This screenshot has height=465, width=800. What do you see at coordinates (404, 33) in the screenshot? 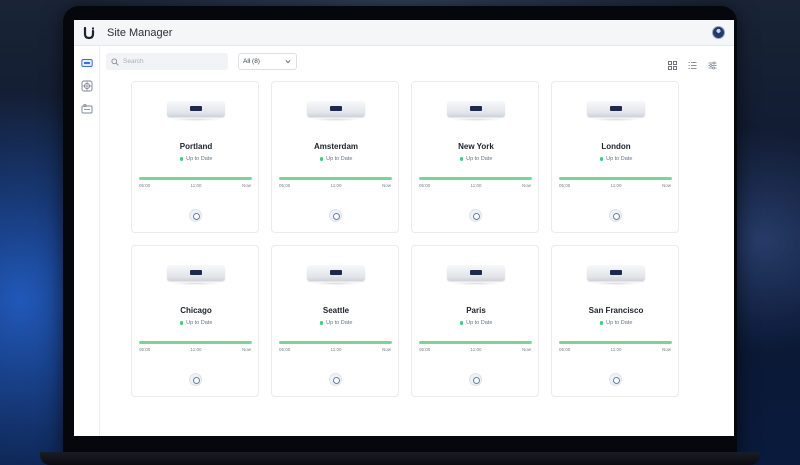
I see `top-bar: Site Manager` at bounding box center [404, 33].